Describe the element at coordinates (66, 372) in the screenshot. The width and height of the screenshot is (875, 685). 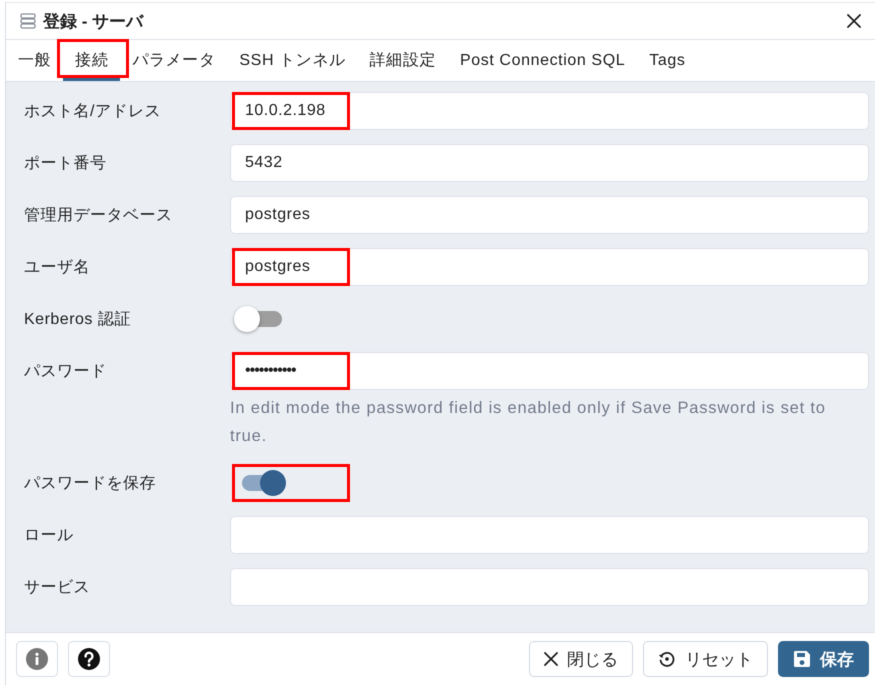
I see `field-label: パスワード` at that location.